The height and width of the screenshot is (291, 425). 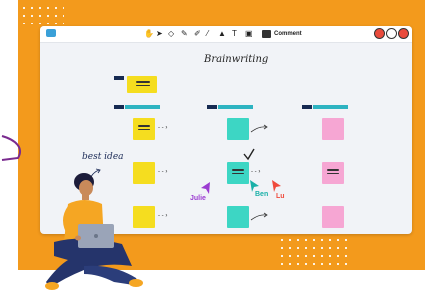 What do you see at coordinates (142, 84) in the screenshot?
I see `intro-sticky-note` at bounding box center [142, 84].